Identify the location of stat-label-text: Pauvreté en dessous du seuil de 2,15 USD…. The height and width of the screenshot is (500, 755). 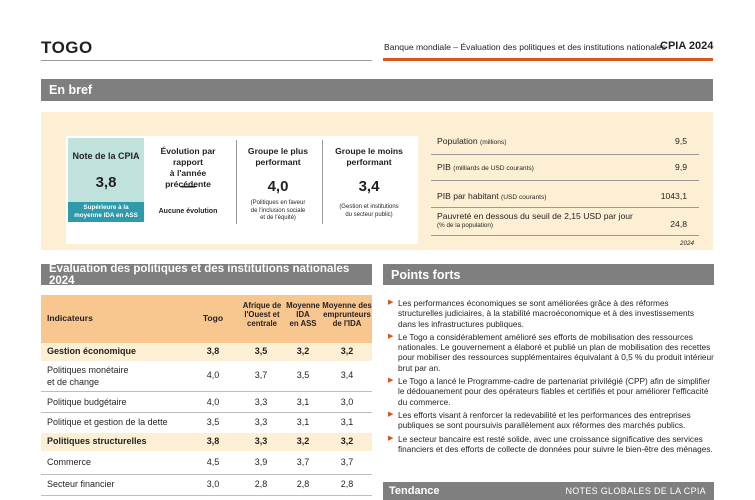
(535, 216).